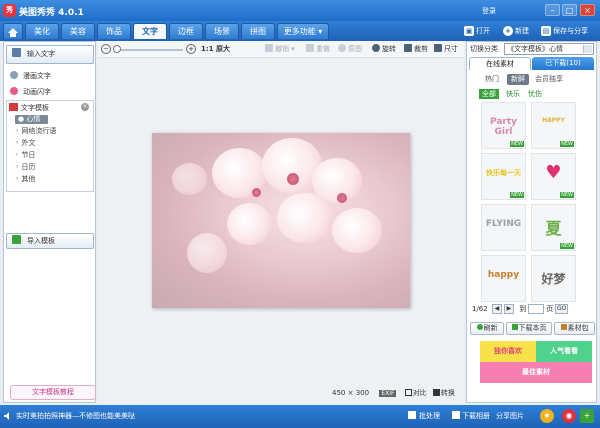  Describe the element at coordinates (553, 125) in the screenshot. I see `template-thumb: HAPPY NEW` at that location.